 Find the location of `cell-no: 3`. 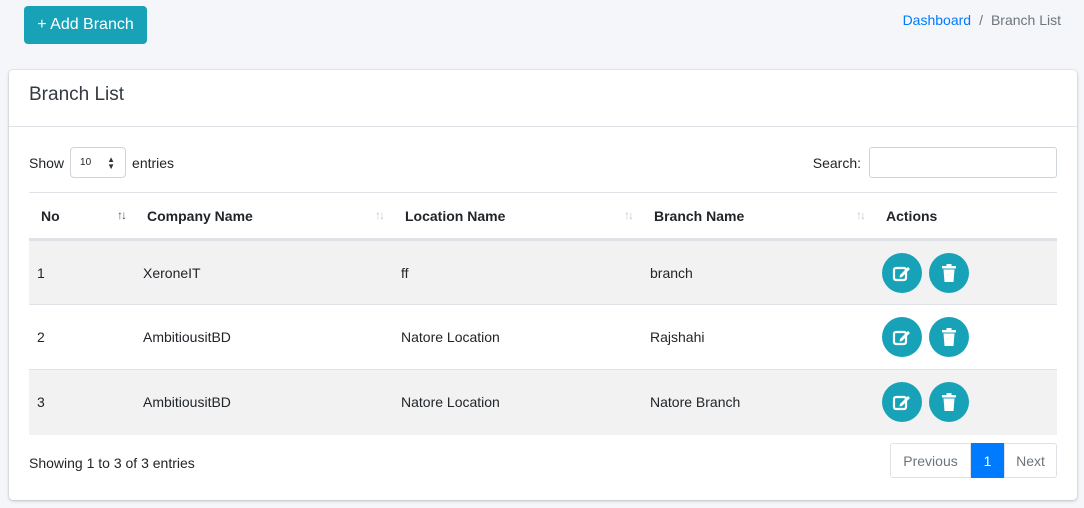

cell-no: 3 is located at coordinates (82, 402).